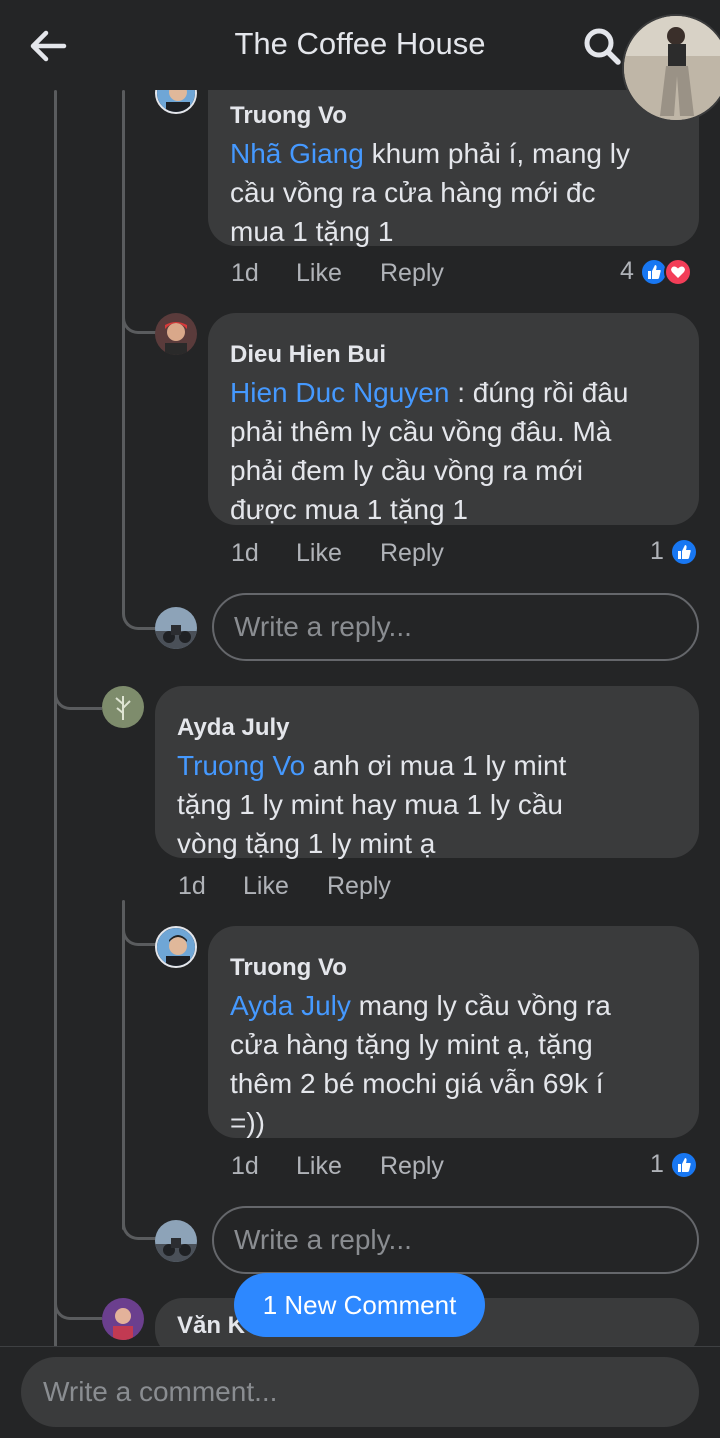 The image size is (720, 1438). I want to click on search-icon, so click(602, 46).